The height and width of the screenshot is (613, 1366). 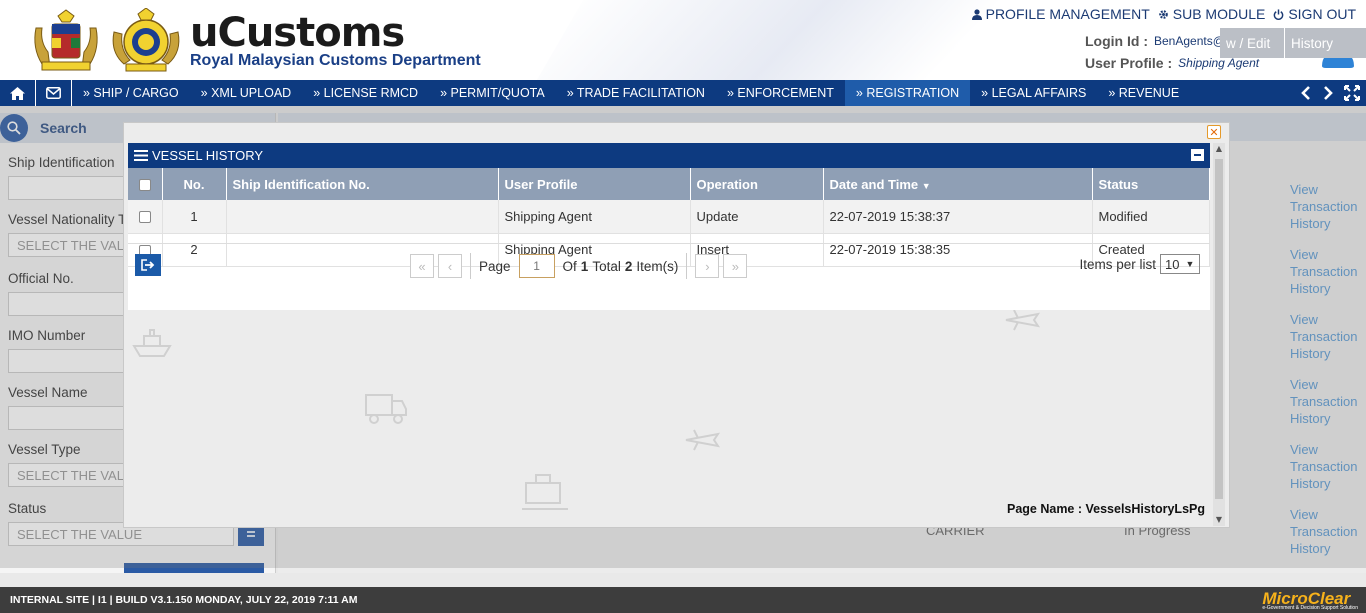 What do you see at coordinates (146, 40) in the screenshot?
I see `customs-emblem-icon` at bounding box center [146, 40].